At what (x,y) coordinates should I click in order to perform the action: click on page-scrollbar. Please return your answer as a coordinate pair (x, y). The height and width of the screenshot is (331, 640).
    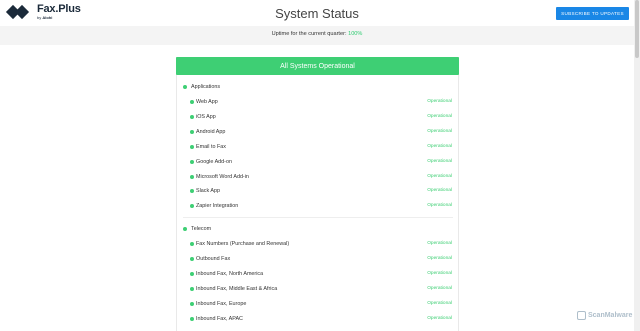
    Looking at the image, I should click on (637, 165).